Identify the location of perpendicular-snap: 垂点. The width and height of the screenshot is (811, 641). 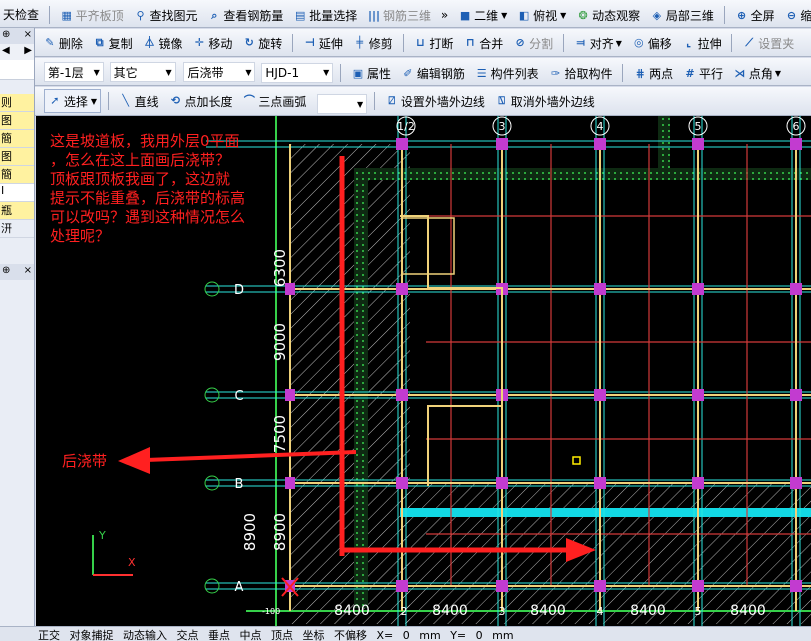
(219, 635).